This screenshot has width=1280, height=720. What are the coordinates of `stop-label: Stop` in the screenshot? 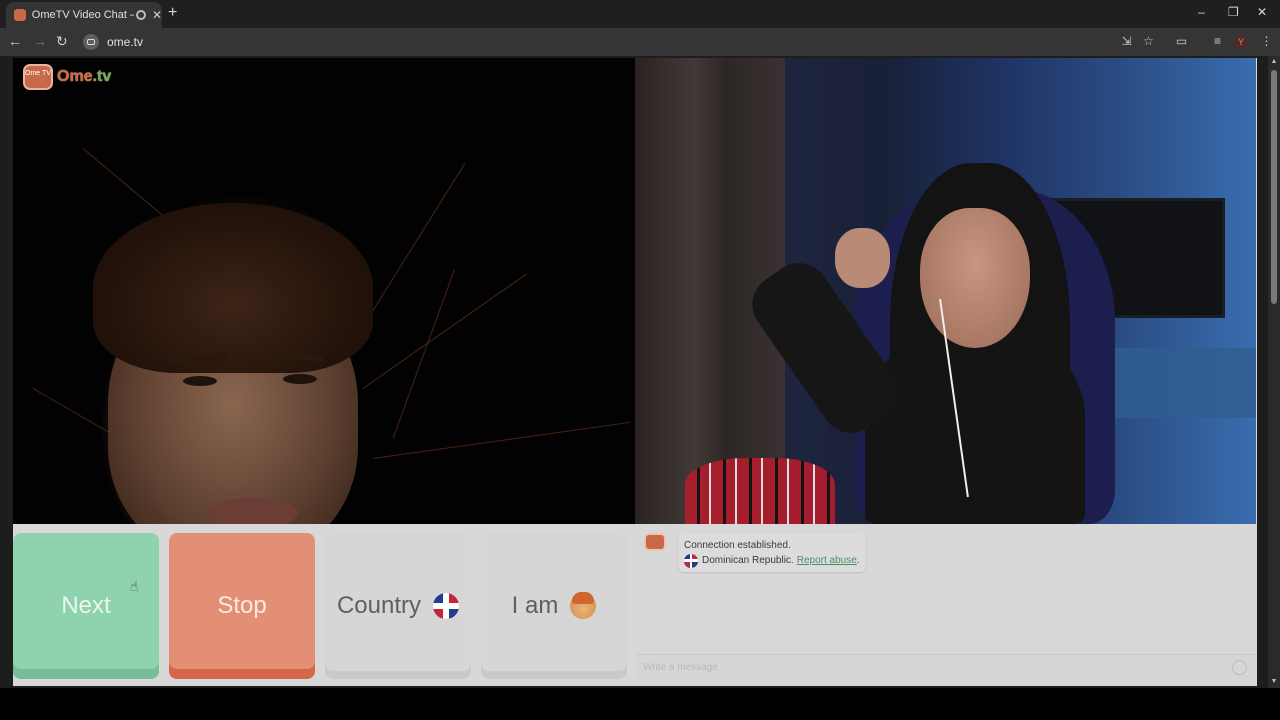 It's located at (242, 605).